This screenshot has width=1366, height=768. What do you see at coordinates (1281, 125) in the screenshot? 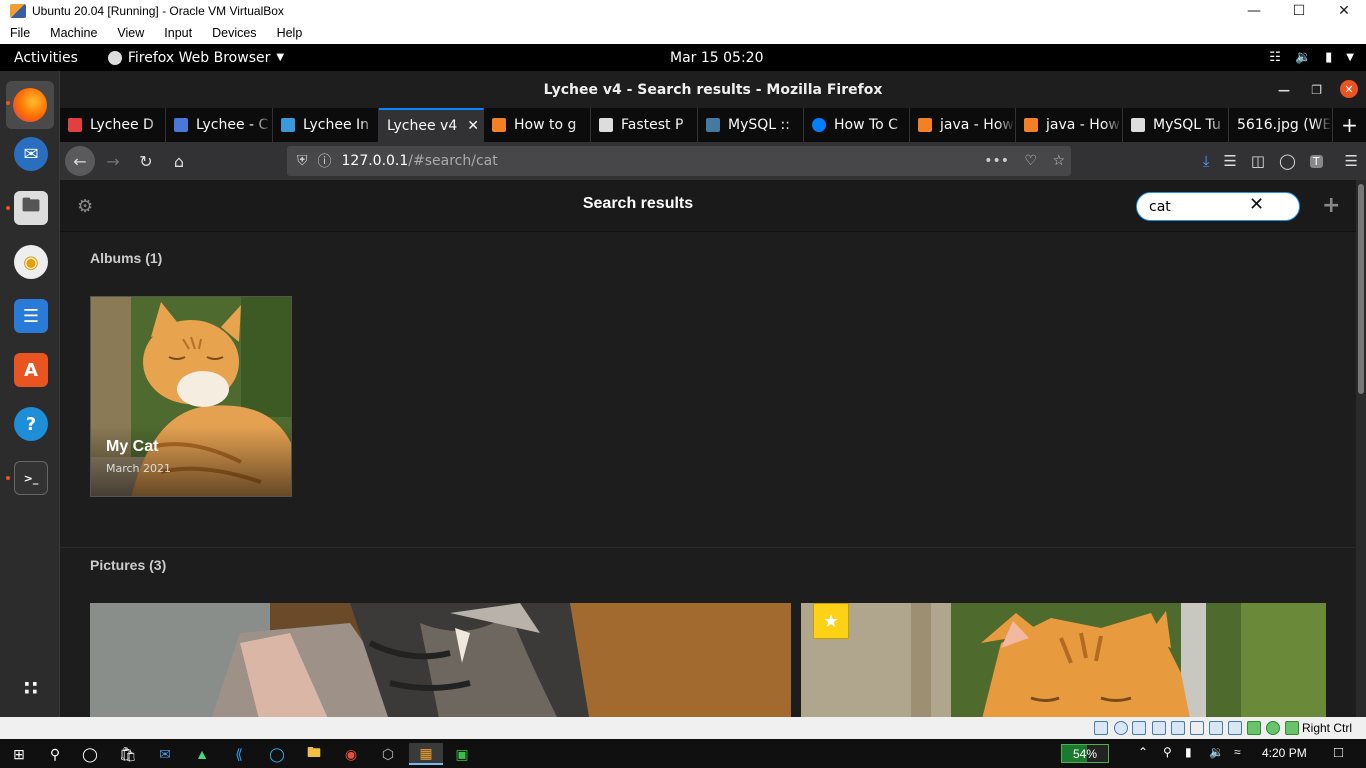
I see `tab-5616-jpg: 5616.jpg (WE` at bounding box center [1281, 125].